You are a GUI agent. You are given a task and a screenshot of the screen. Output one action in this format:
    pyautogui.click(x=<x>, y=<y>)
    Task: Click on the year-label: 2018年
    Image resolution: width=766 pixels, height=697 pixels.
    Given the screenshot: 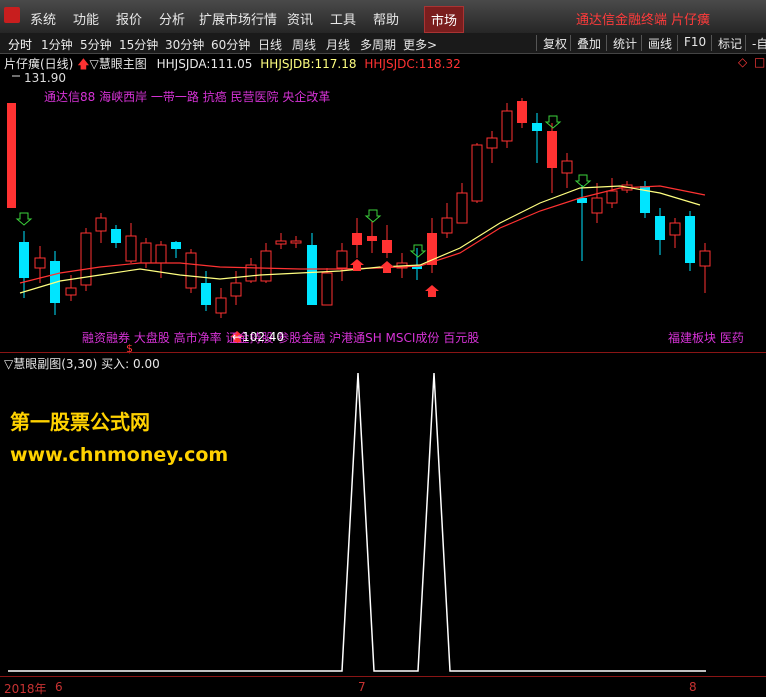 What is the action you would take?
    pyautogui.click(x=25, y=689)
    